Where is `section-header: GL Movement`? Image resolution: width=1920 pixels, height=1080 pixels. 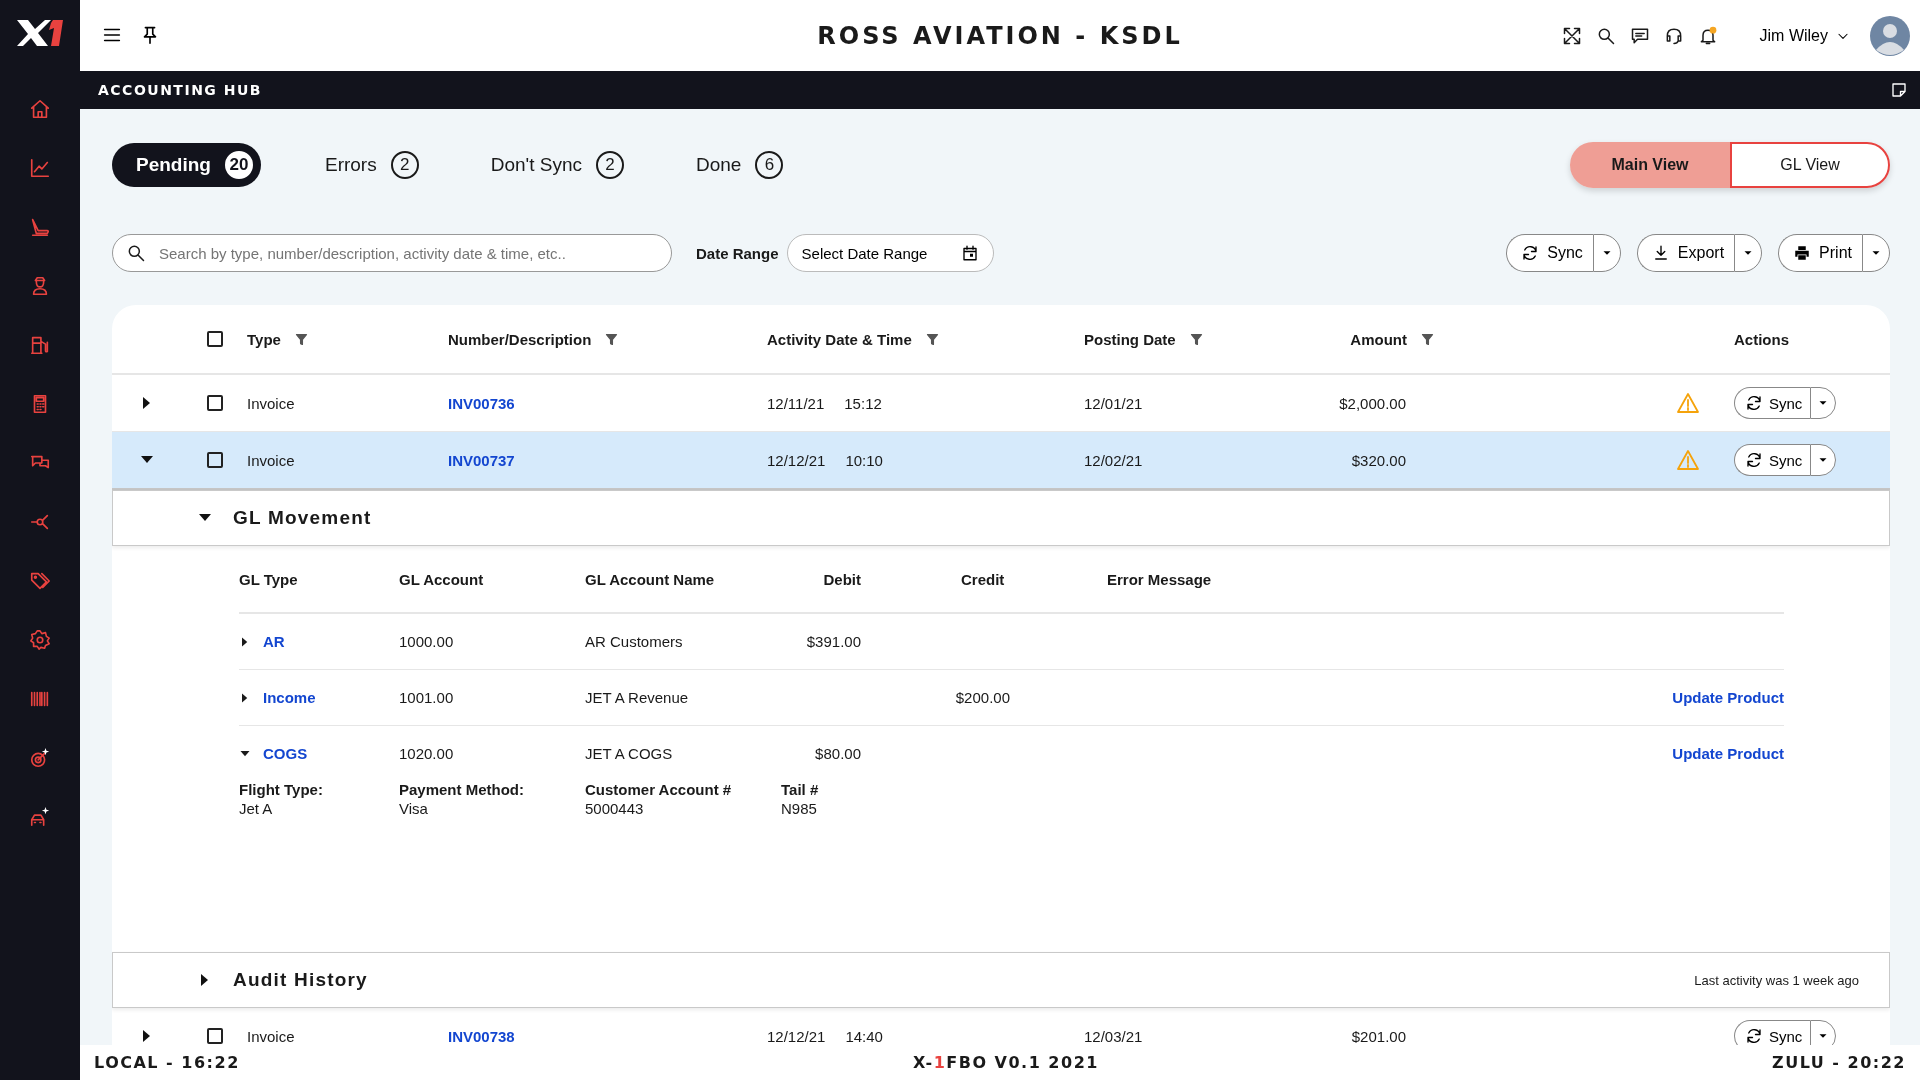
section-header: GL Movement is located at coordinates (1001, 518).